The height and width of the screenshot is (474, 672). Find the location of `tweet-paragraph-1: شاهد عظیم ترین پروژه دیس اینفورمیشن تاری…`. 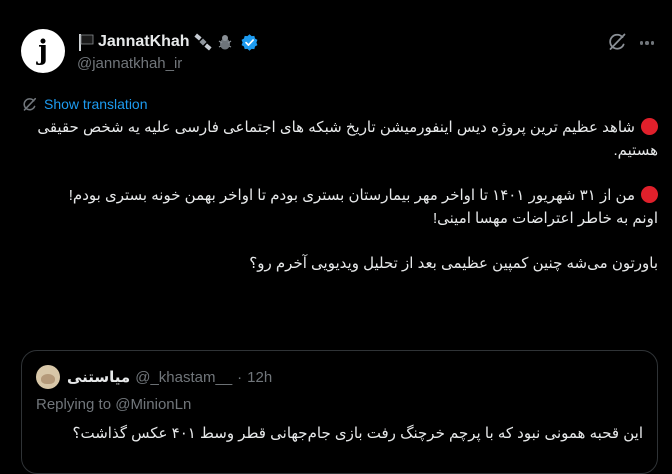

tweet-paragraph-1: شاهد عظیم ترین پروژه دیس اینفورمیشن تاری… is located at coordinates (347, 139).